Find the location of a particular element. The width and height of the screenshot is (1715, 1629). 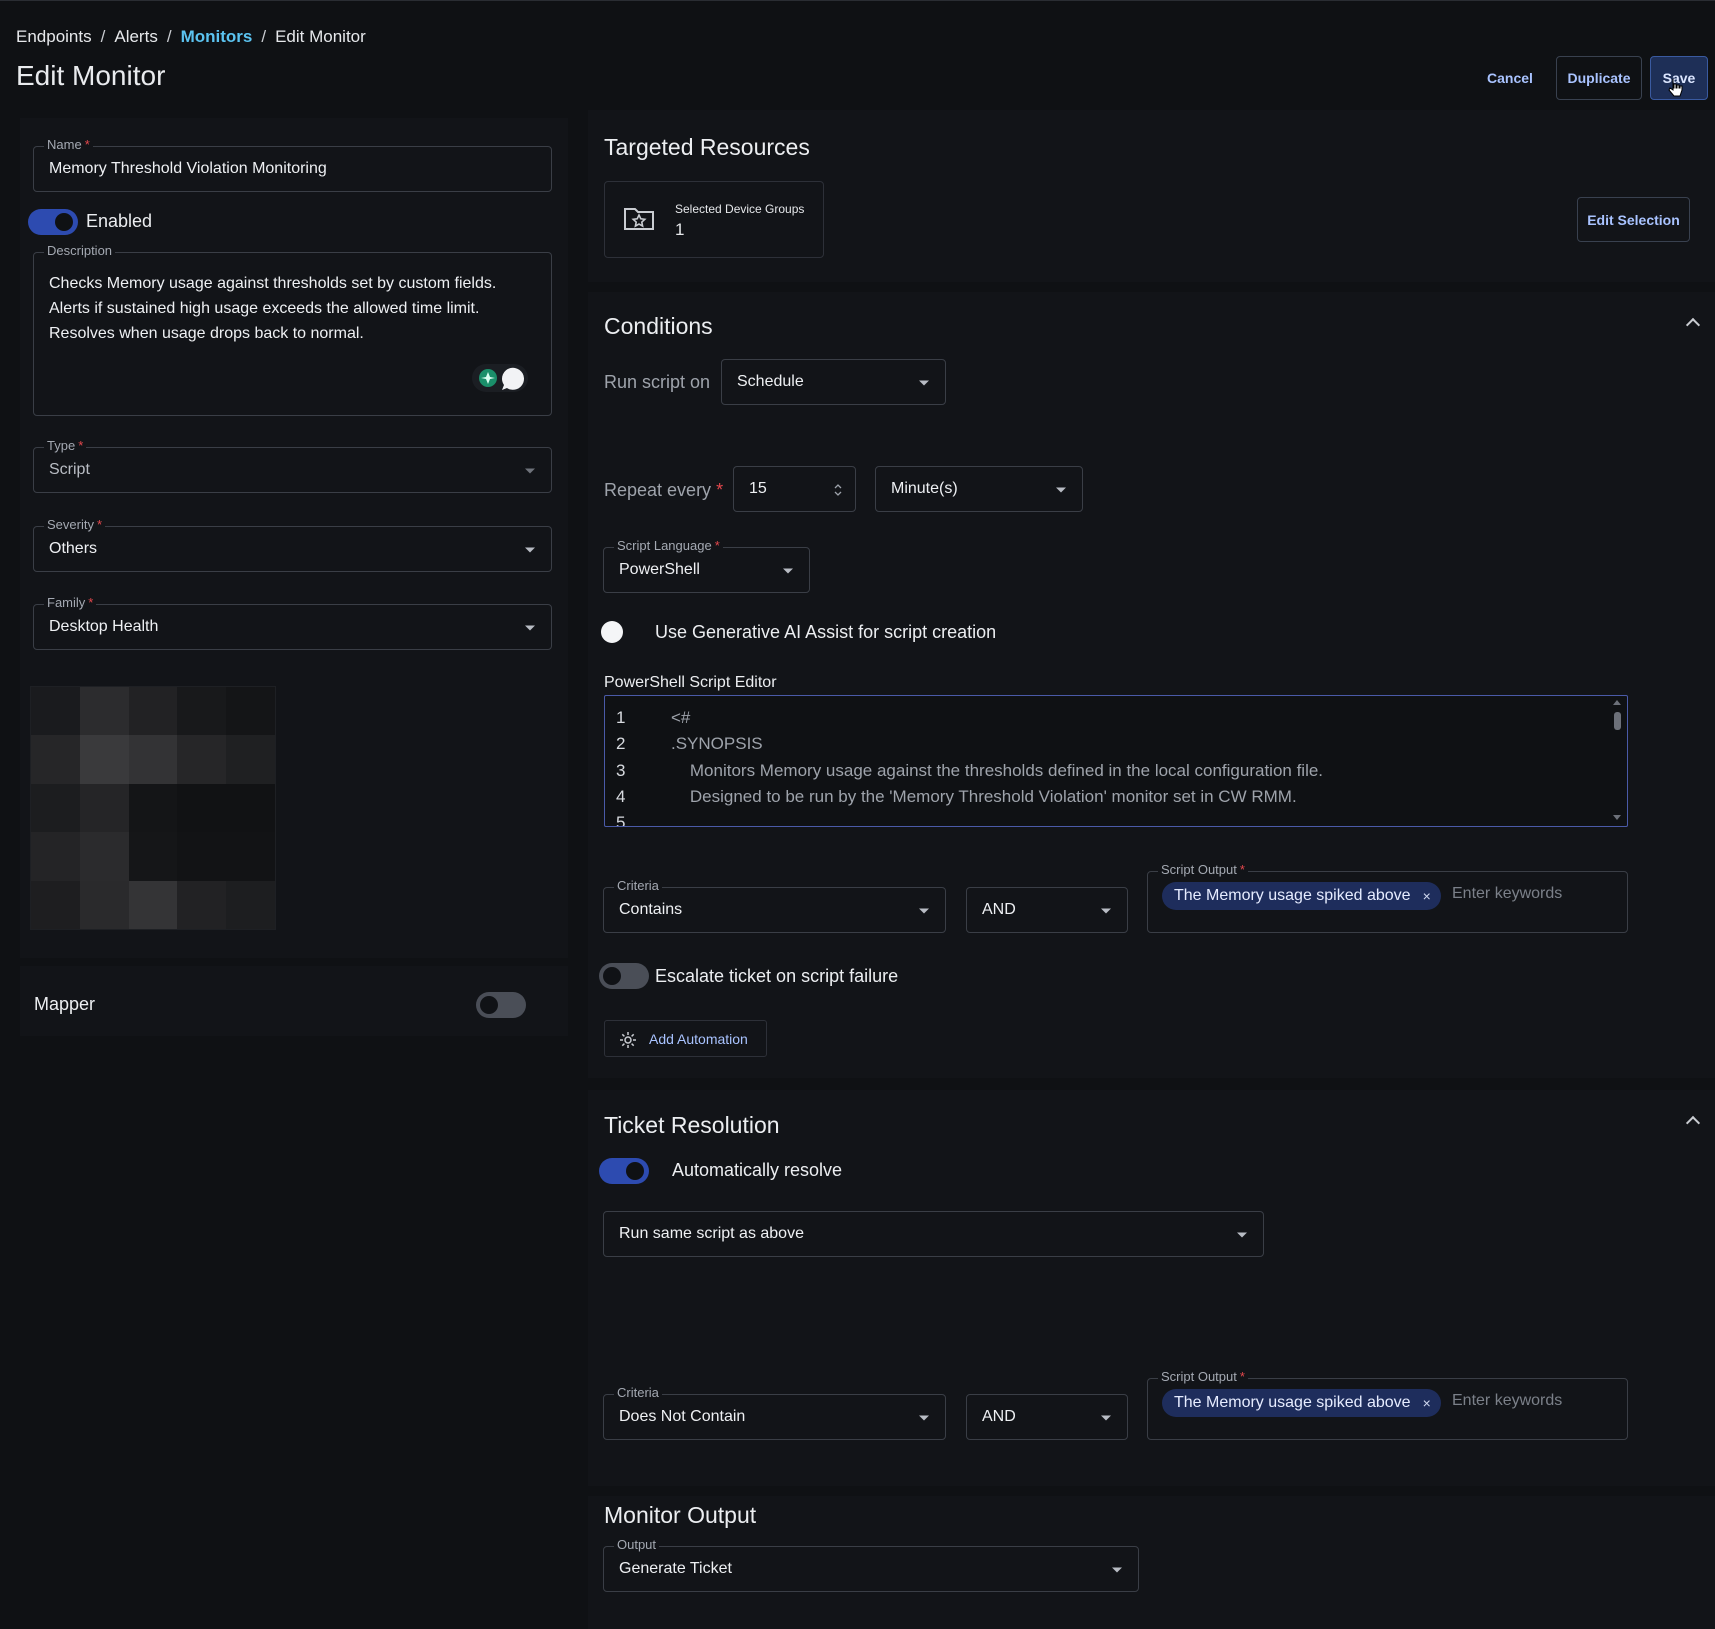

repeat-every-label: Repeat every * is located at coordinates (664, 490).